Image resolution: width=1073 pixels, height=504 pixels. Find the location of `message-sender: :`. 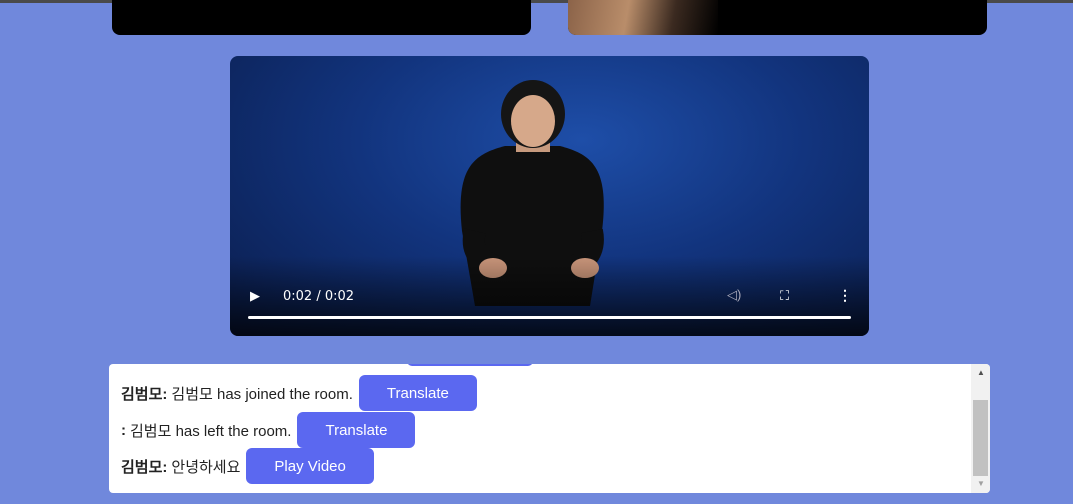

message-sender: : is located at coordinates (123, 430).